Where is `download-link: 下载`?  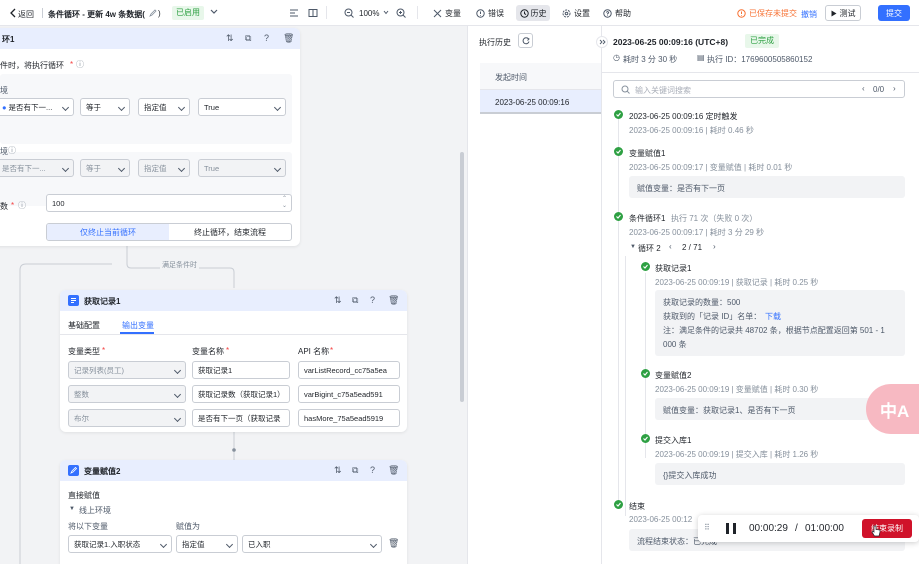 download-link: 下载 is located at coordinates (773, 316).